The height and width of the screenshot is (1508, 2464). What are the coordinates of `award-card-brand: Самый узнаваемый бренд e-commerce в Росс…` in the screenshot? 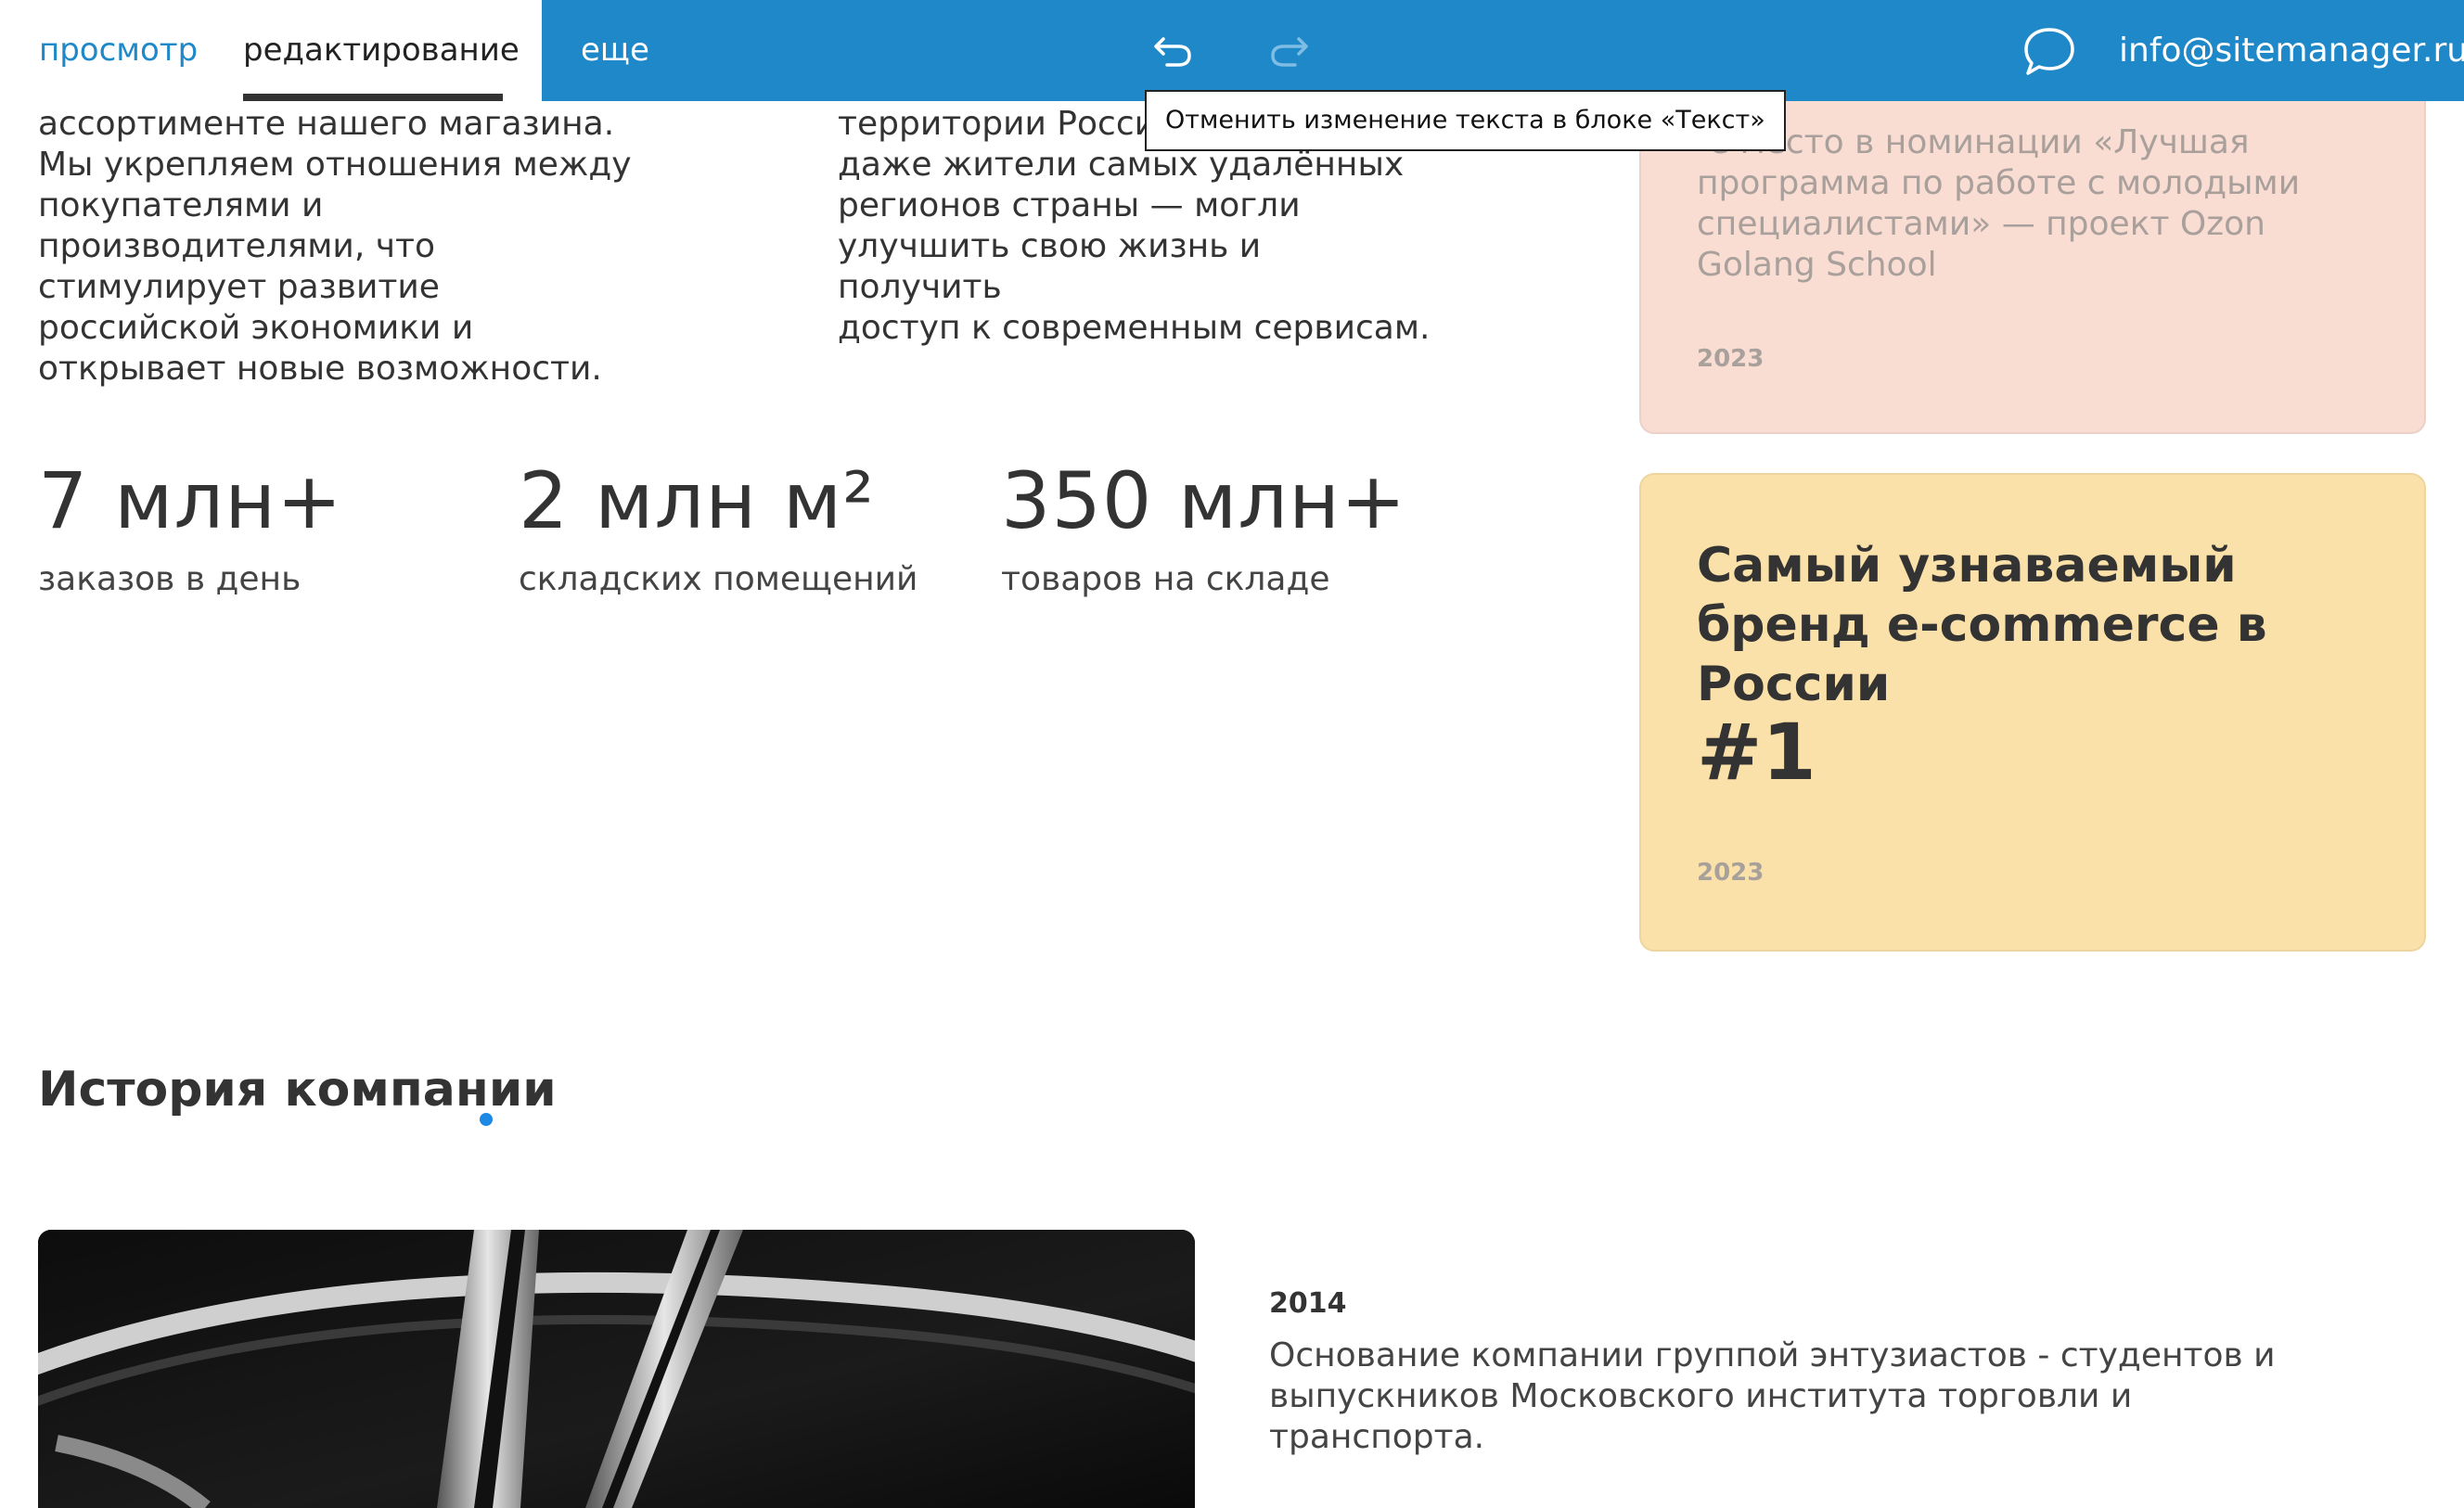 It's located at (2032, 712).